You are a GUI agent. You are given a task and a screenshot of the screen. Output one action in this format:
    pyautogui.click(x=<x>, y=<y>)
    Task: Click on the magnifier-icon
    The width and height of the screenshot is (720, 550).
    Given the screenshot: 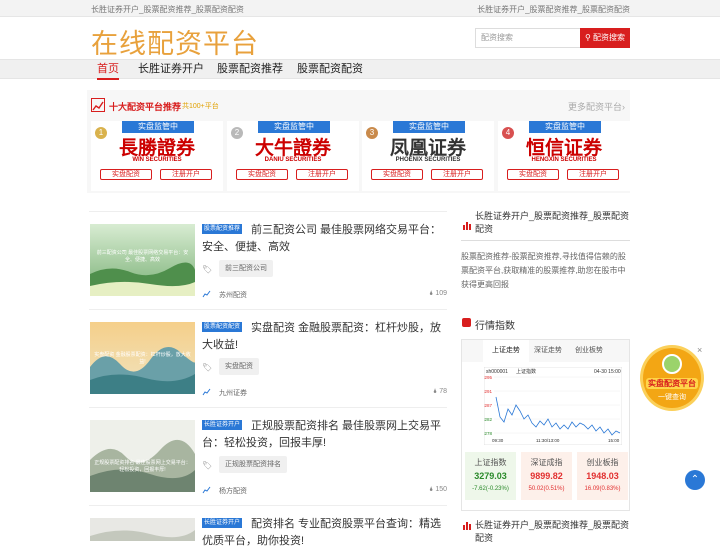 What is the action you would take?
    pyautogui.click(x=672, y=364)
    